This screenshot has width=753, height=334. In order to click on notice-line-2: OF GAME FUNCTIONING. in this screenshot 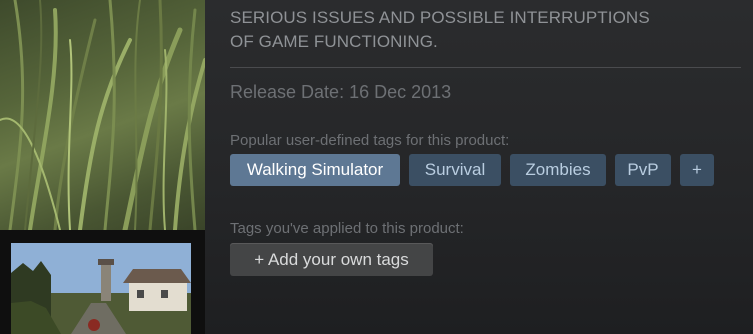, I will do `click(334, 41)`.